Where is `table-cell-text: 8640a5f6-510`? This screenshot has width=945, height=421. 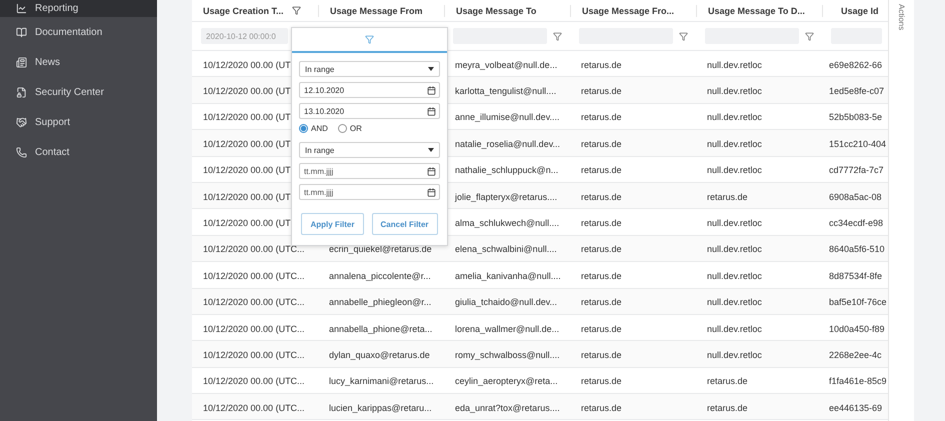 table-cell-text: 8640a5f6-510 is located at coordinates (856, 249).